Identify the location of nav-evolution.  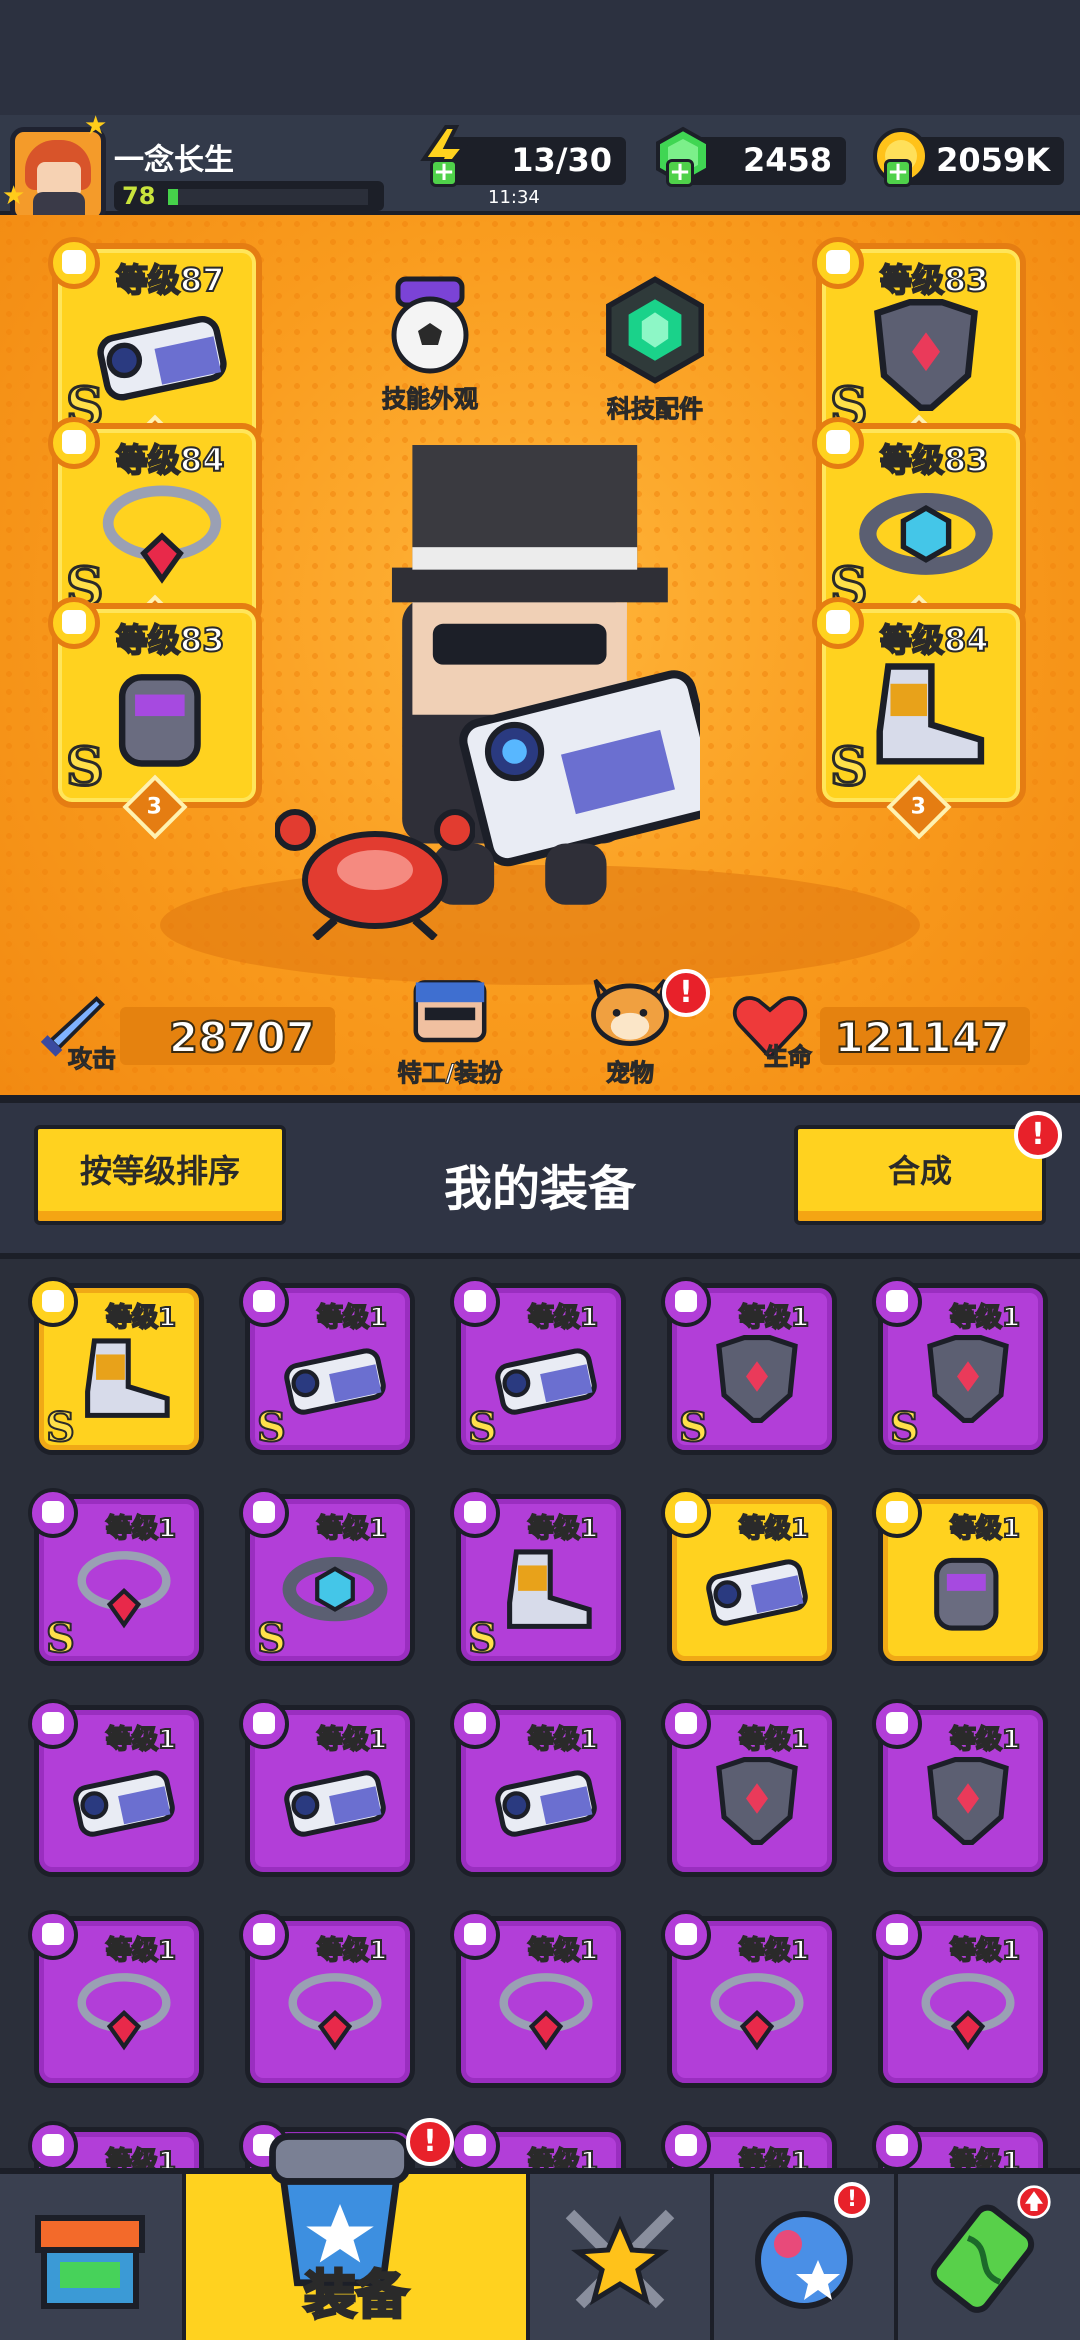
(989, 2257).